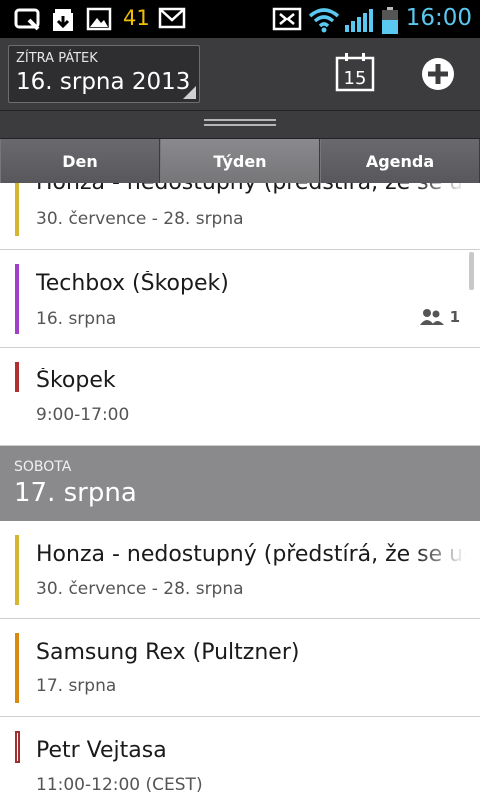  Describe the element at coordinates (355, 78) in the screenshot. I see `calendar-day-number: 15` at that location.